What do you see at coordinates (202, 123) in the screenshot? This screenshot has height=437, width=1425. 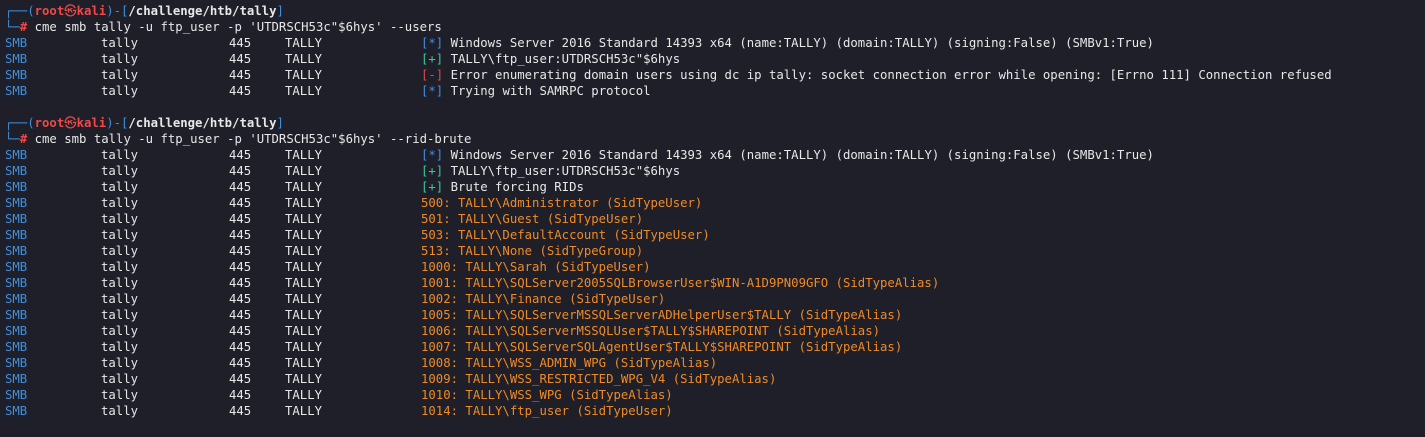 I see `prompt-path: /challenge/htb/tally` at bounding box center [202, 123].